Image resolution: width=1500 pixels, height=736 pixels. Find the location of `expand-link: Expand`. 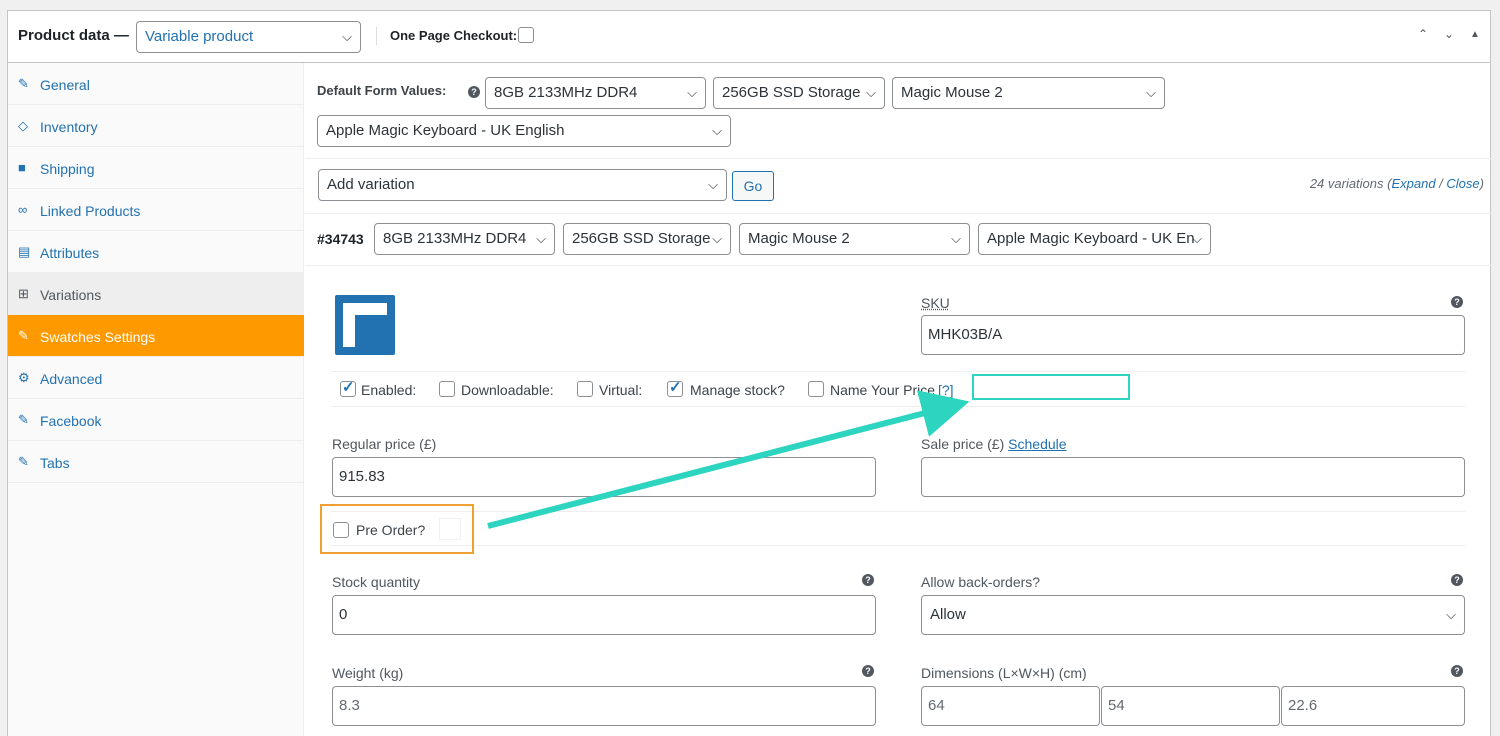

expand-link: Expand is located at coordinates (1413, 183).